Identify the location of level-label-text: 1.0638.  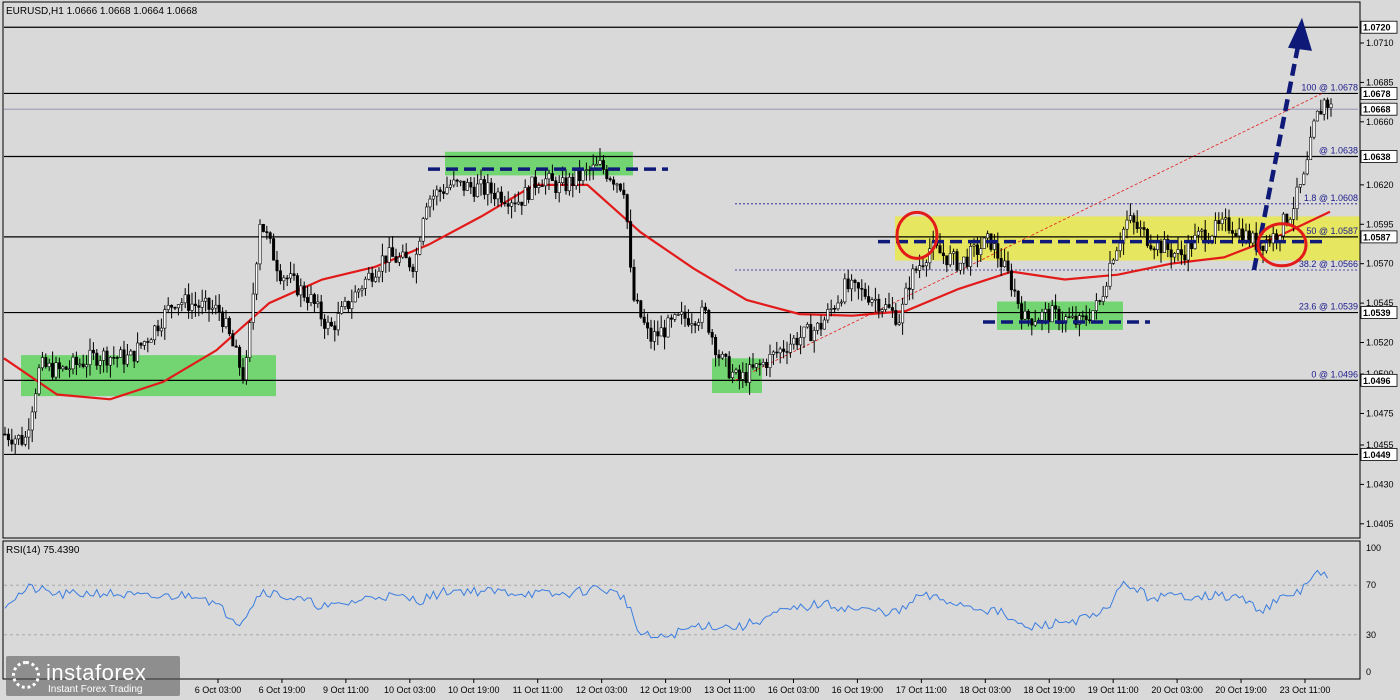
(1377, 157).